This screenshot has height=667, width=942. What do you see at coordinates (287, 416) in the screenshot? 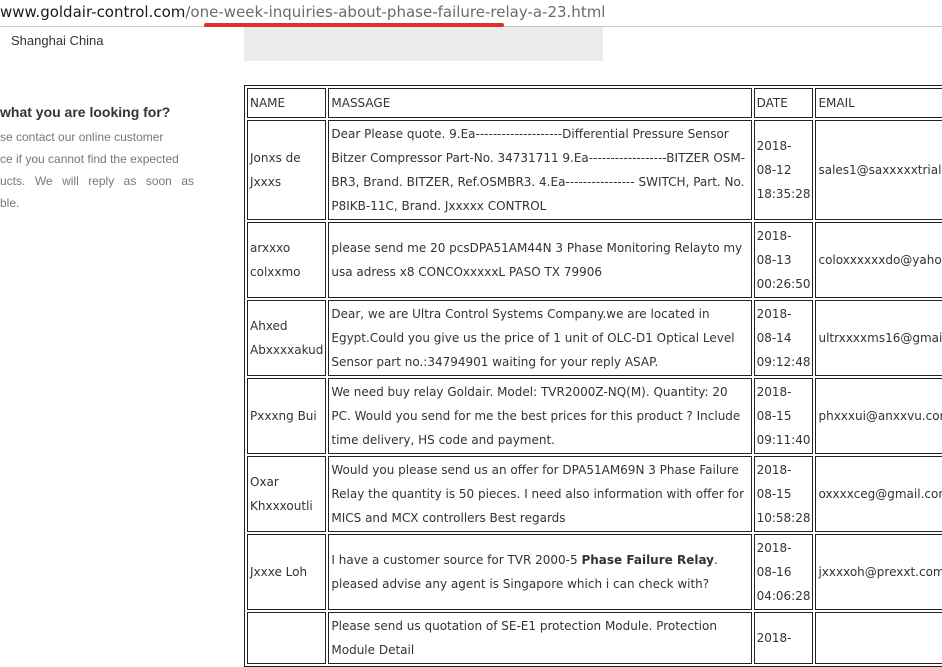
I see `cell-name: Pxxxng Bui` at bounding box center [287, 416].